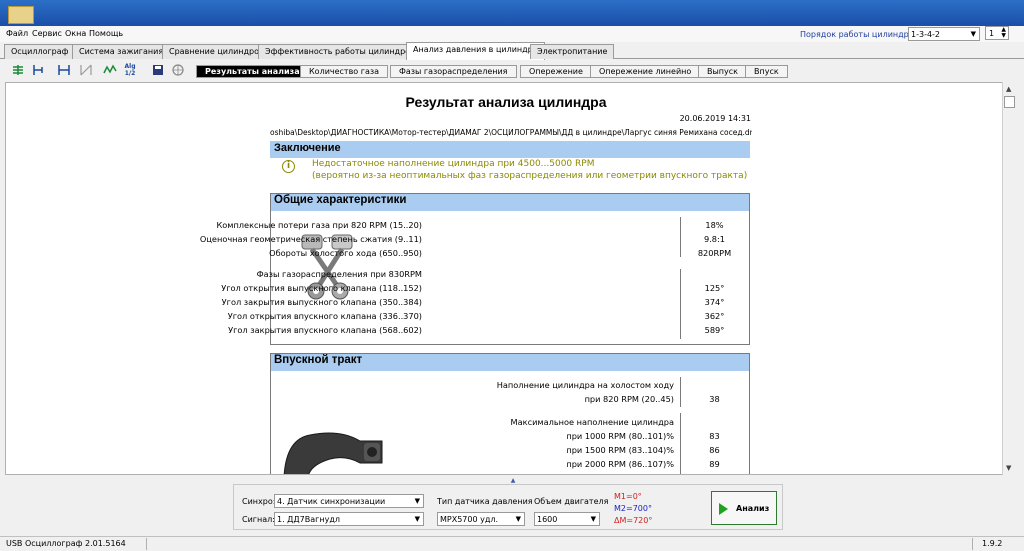 Image resolution: width=1024 pixels, height=551 pixels. I want to click on report-title: Результат анализа цилиндра, so click(506, 102).